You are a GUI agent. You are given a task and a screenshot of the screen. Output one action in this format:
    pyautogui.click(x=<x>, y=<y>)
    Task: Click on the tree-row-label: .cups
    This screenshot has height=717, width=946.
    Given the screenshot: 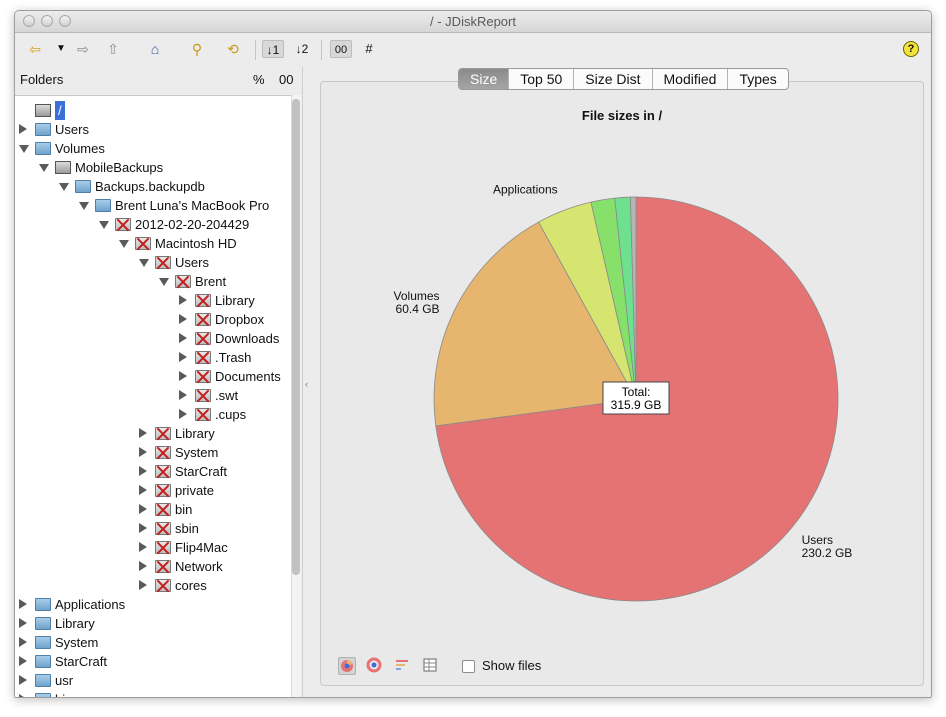 What is the action you would take?
    pyautogui.click(x=231, y=414)
    